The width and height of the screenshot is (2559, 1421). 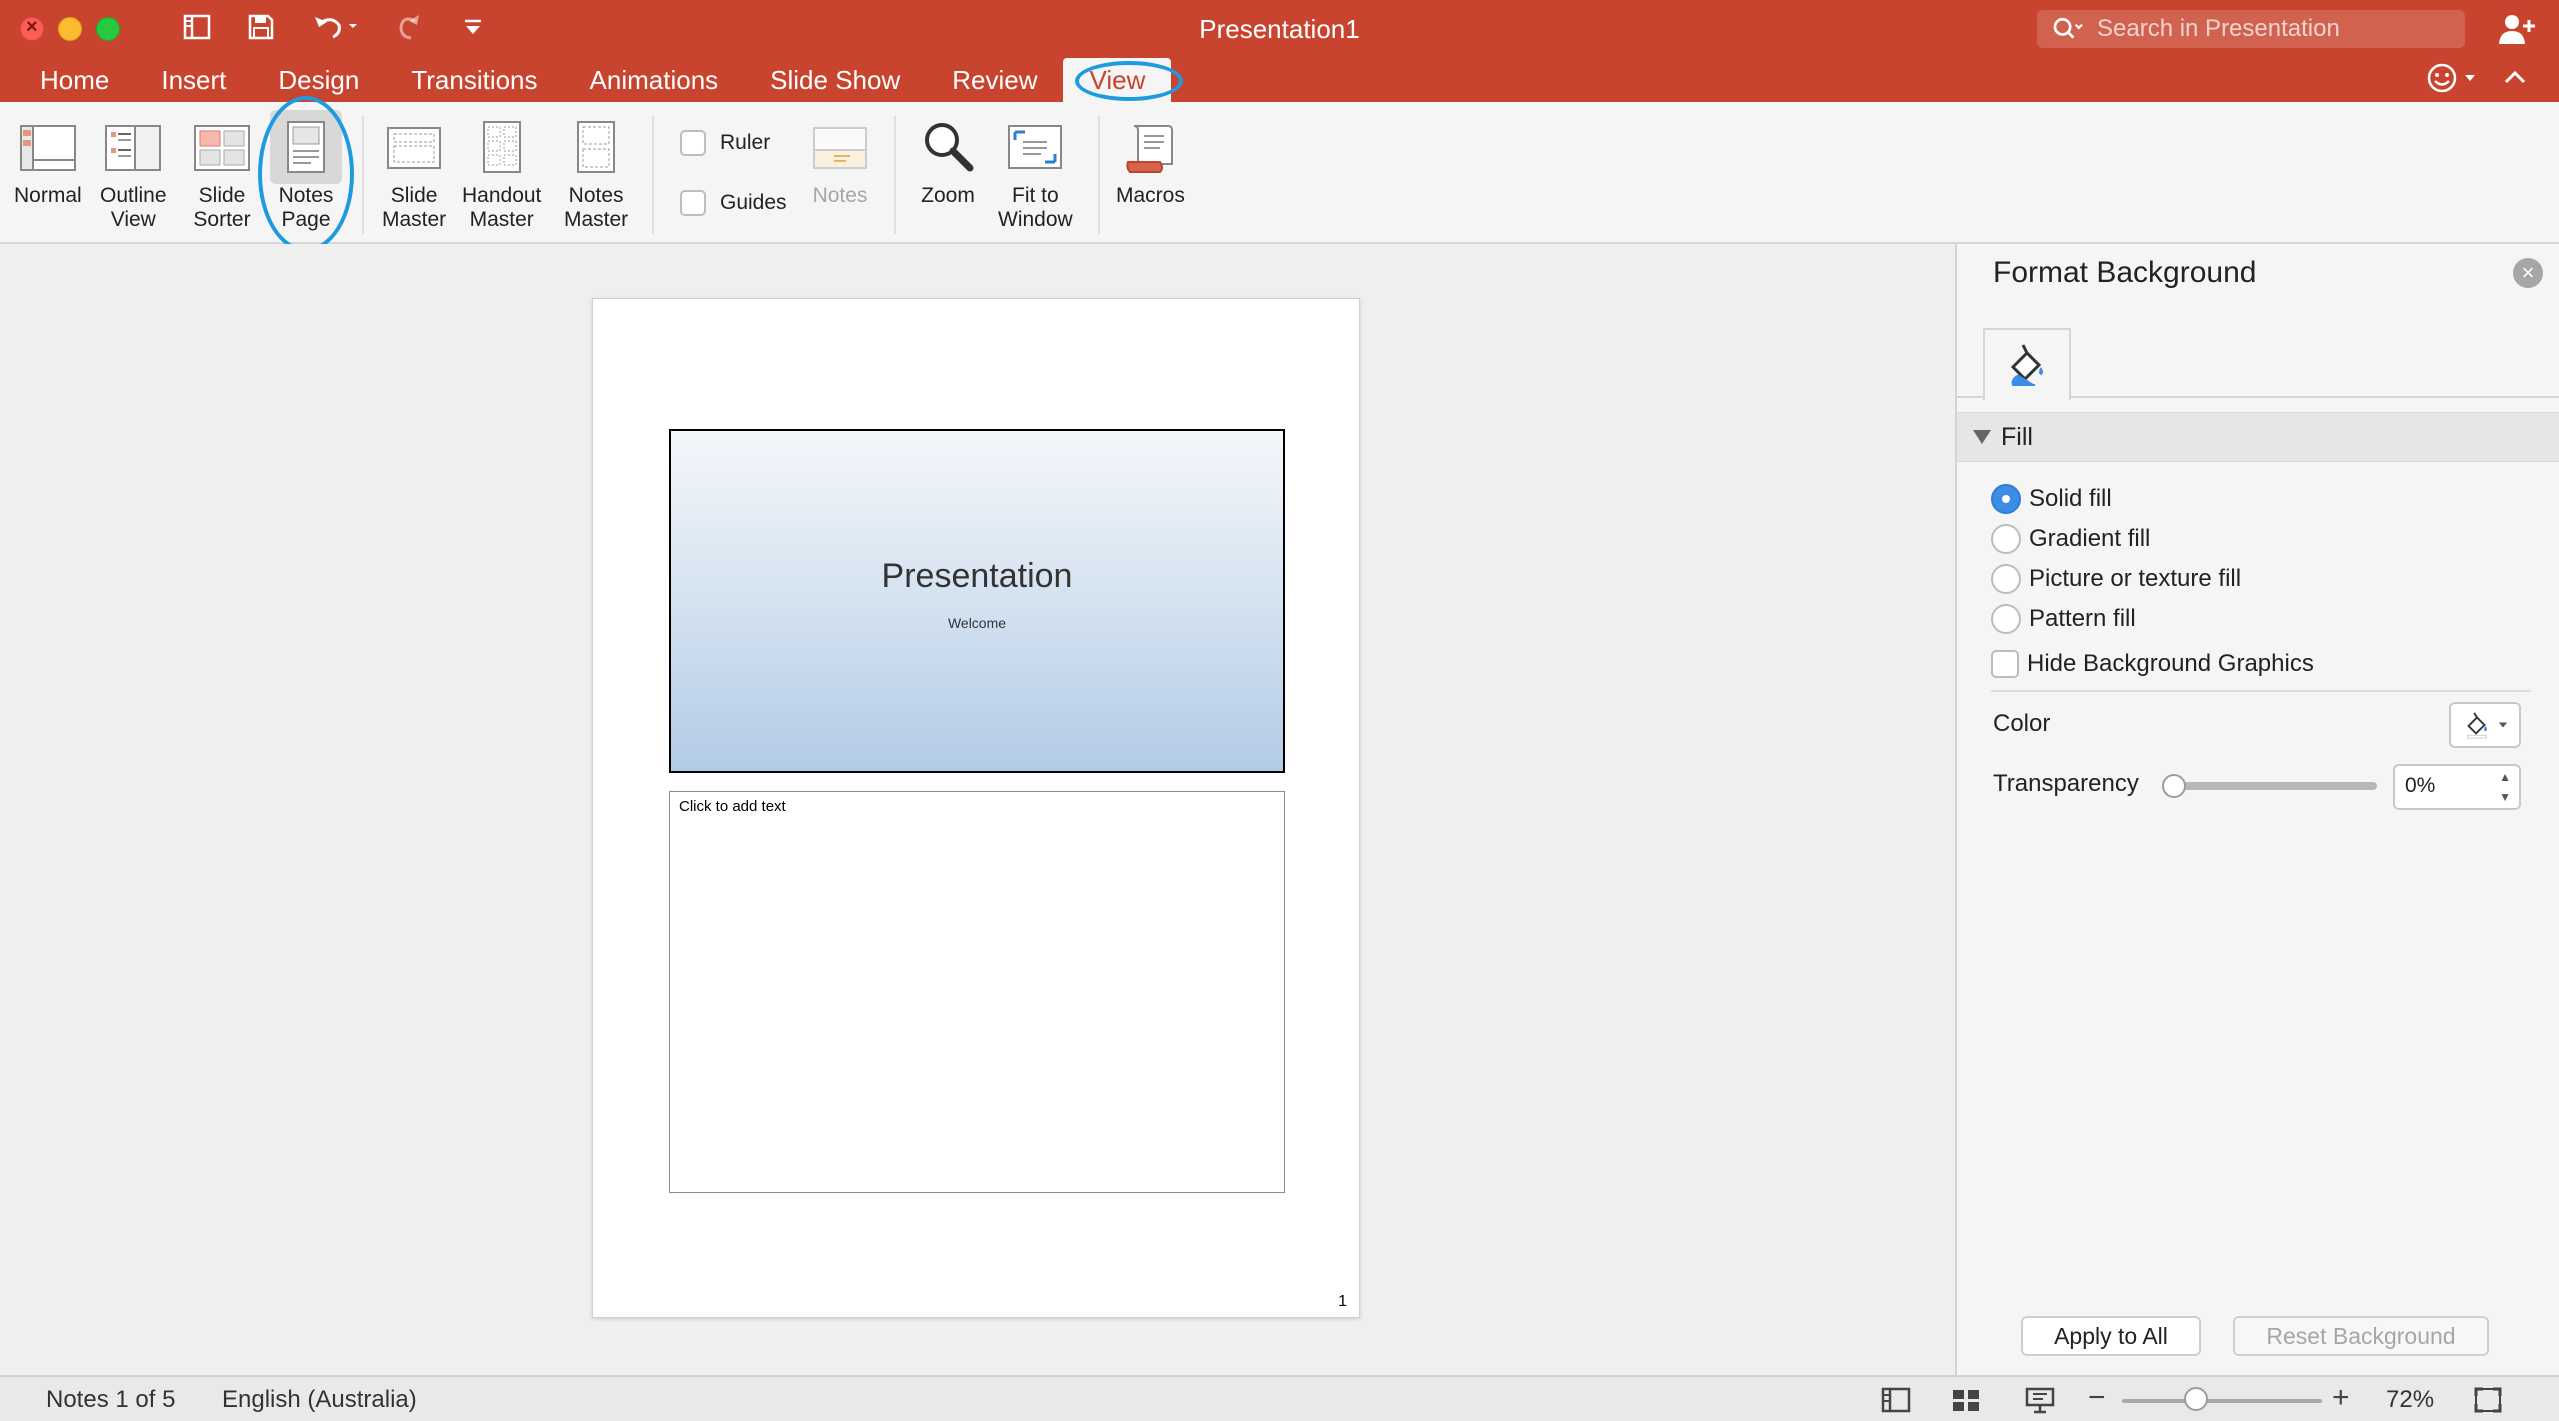 I want to click on collapse-ribbon-icon, so click(x=2515, y=78).